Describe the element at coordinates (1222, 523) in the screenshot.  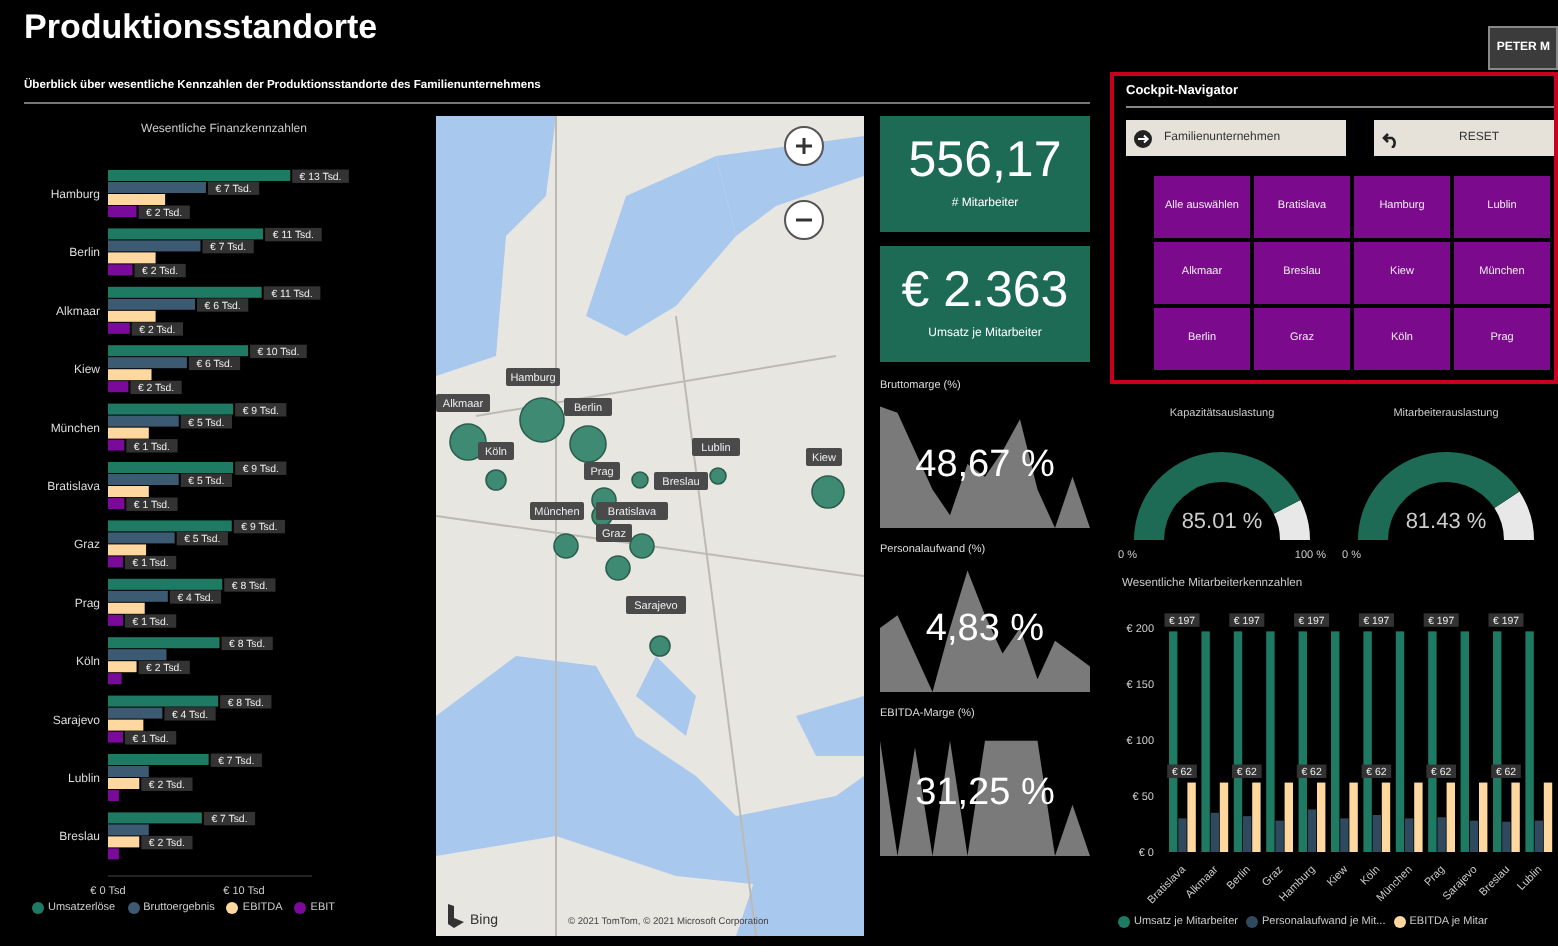
I see `gauge-value: 85.01 %` at that location.